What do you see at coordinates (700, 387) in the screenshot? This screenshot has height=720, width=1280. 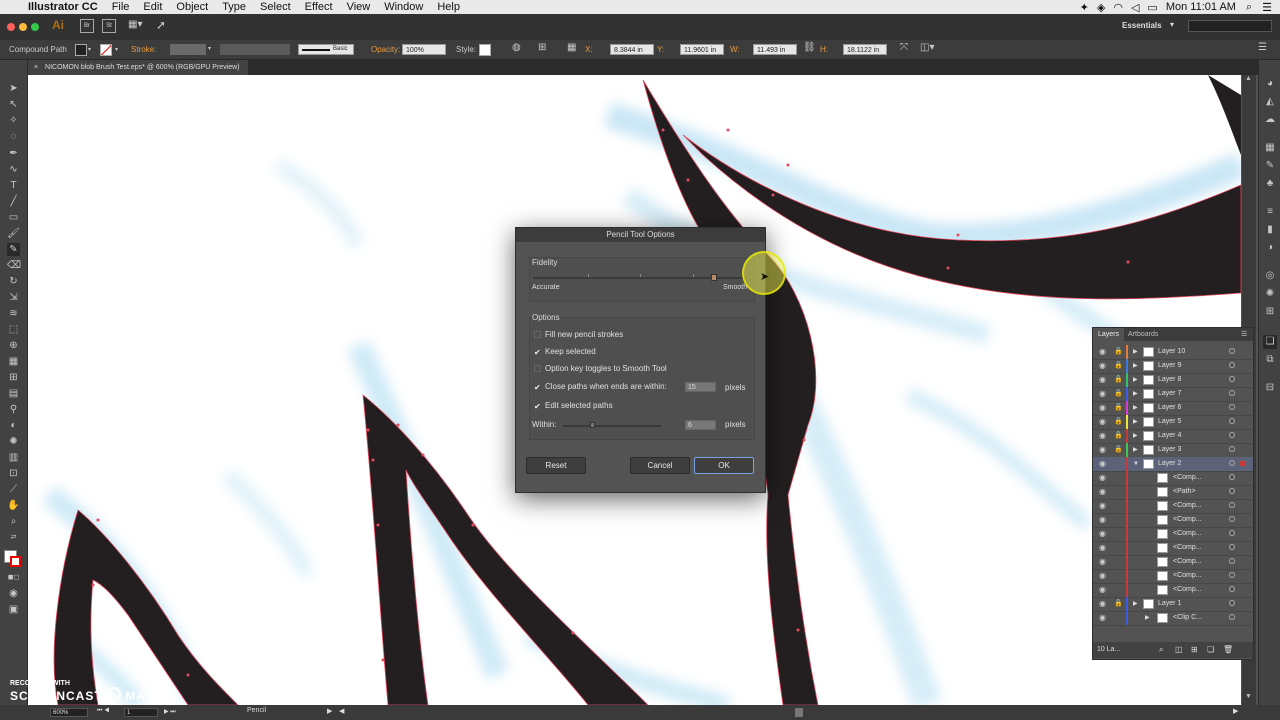 I see `close-paths-pixels-input: 15` at bounding box center [700, 387].